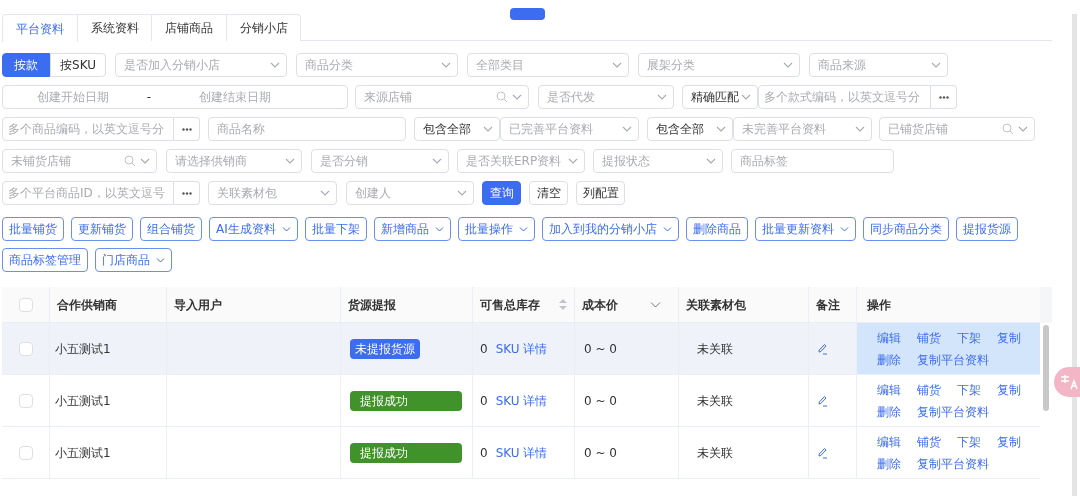 This screenshot has width=1080, height=496. What do you see at coordinates (805, 229) in the screenshot?
I see `toolbar-button: 批量更新资料` at bounding box center [805, 229].